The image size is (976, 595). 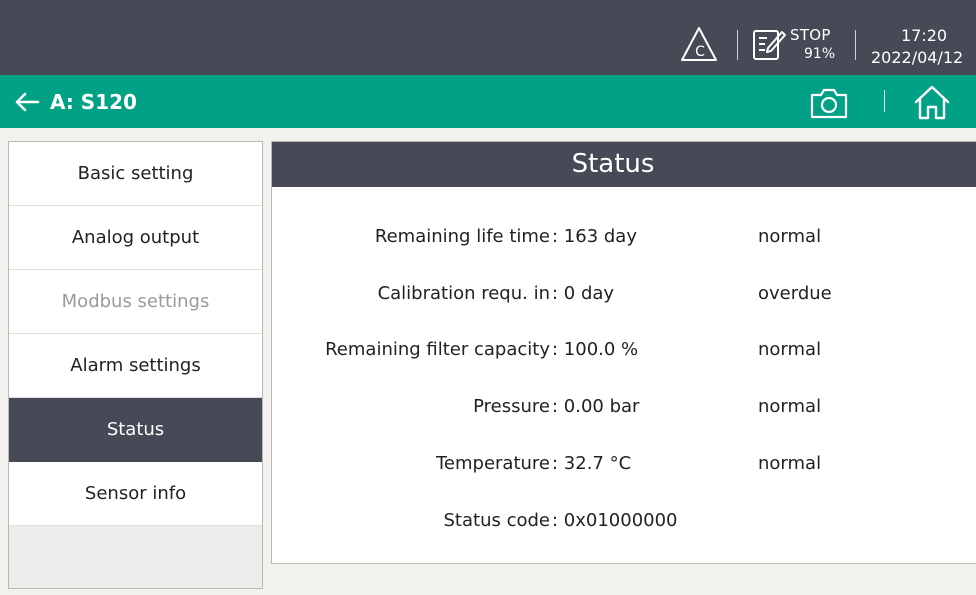 I want to click on row-label: Pressure, so click(x=511, y=406).